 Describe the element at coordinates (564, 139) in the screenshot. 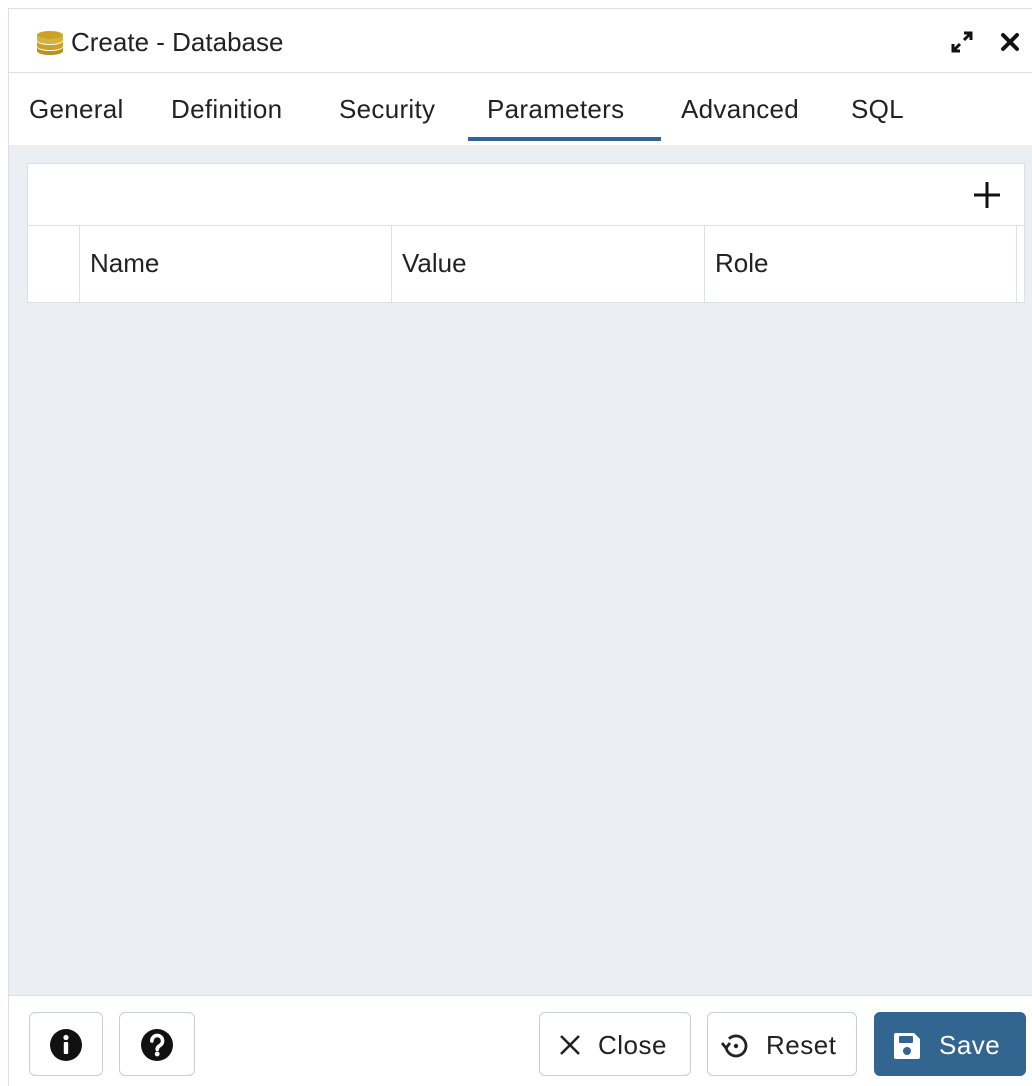

I see `active-tab-indicator` at that location.